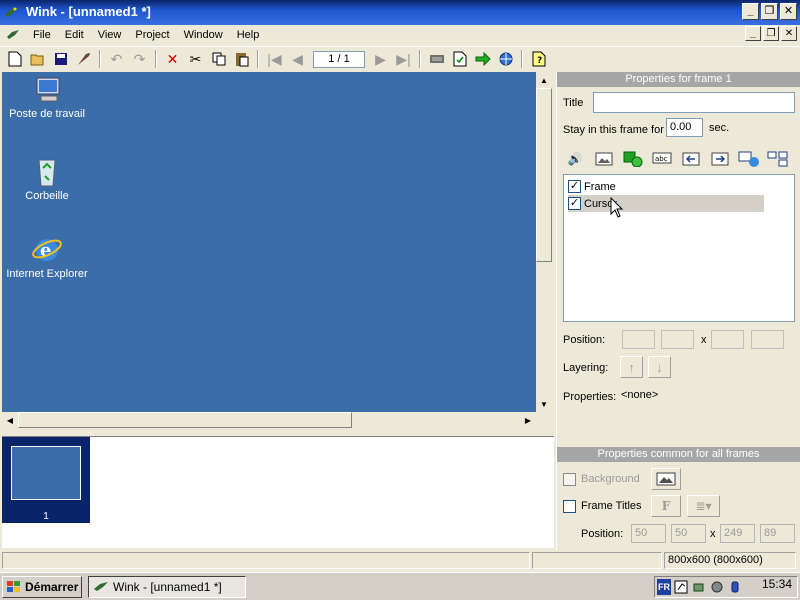 Image resolution: width=800 pixels, height=600 pixels. What do you see at coordinates (42, 35) in the screenshot?
I see `menu-file: File` at bounding box center [42, 35].